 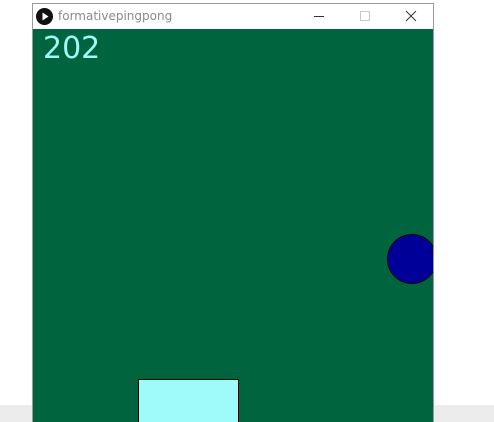 I want to click on title-bar: formativepingpong, so click(x=233, y=16).